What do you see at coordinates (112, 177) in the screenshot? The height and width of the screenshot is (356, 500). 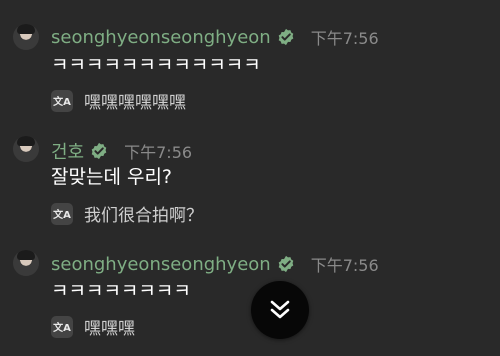 I see `message-text: 잘맞는데 우리?` at bounding box center [112, 177].